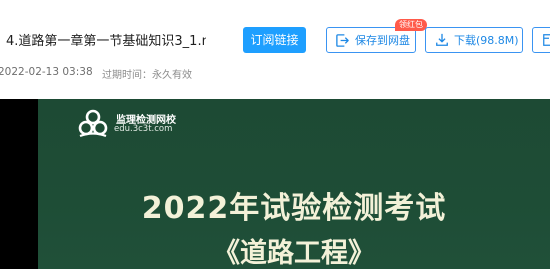 The width and height of the screenshot is (550, 269). Describe the element at coordinates (342, 40) in the screenshot. I see `save-to-disk-icon` at that location.